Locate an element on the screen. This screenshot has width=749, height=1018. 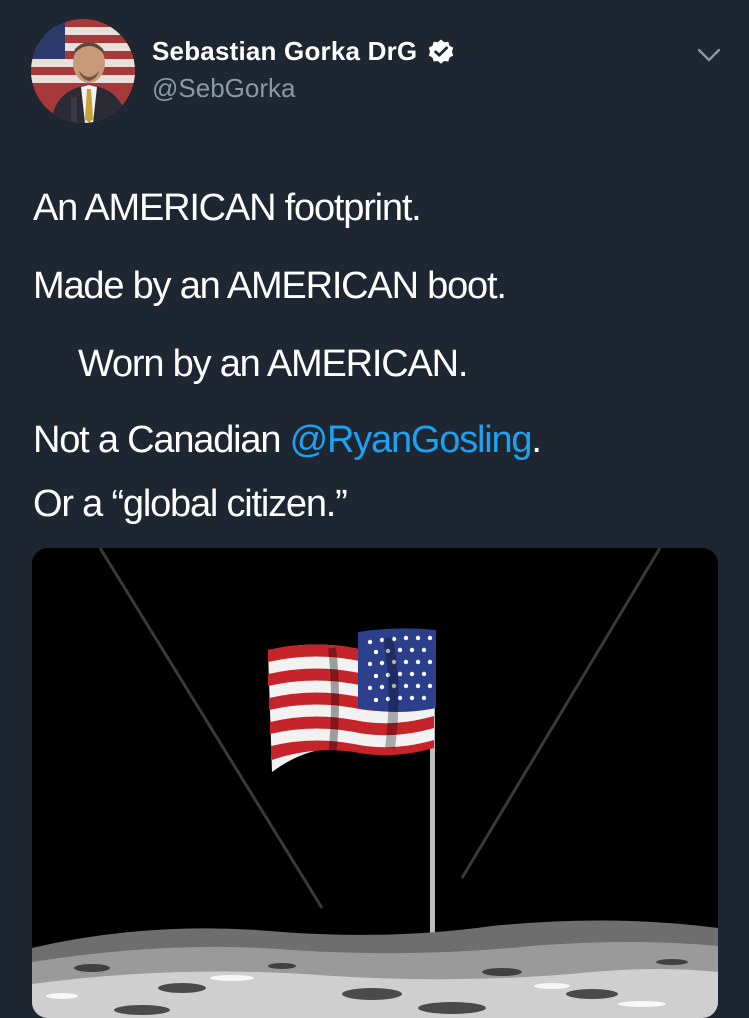
verified-badge-icon is located at coordinates (441, 52).